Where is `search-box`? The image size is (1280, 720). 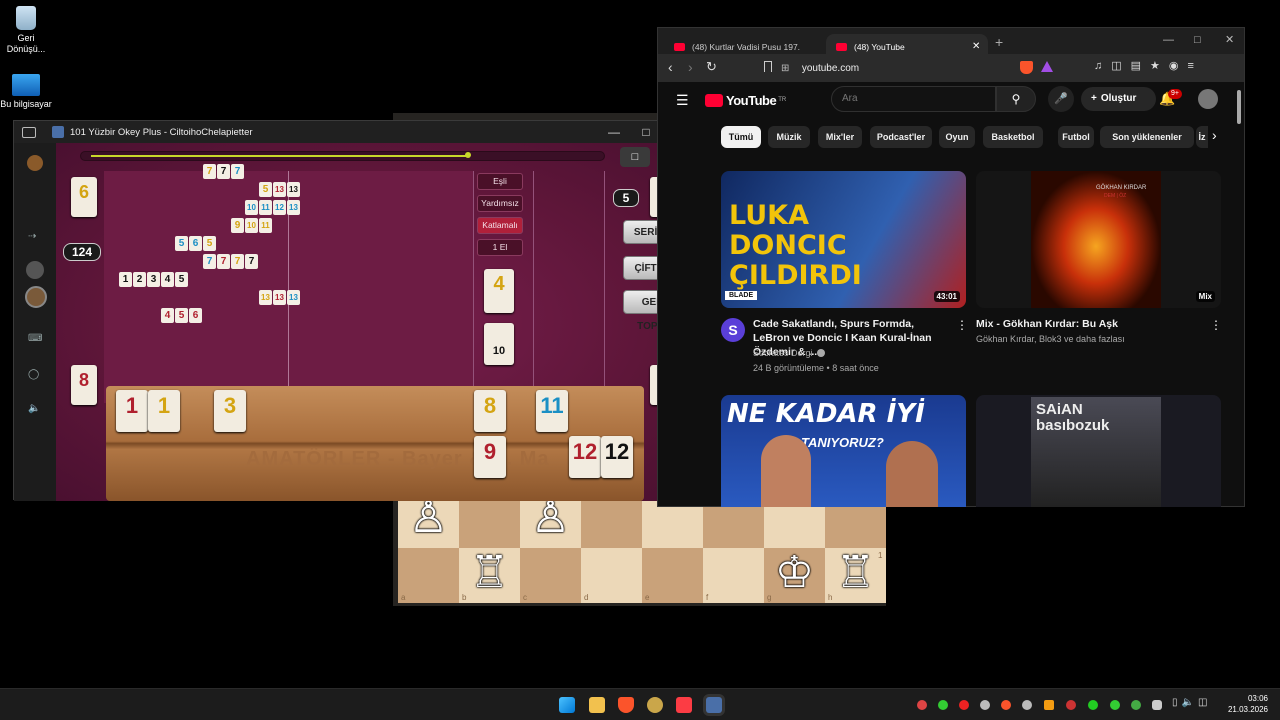
search-box is located at coordinates (913, 99).